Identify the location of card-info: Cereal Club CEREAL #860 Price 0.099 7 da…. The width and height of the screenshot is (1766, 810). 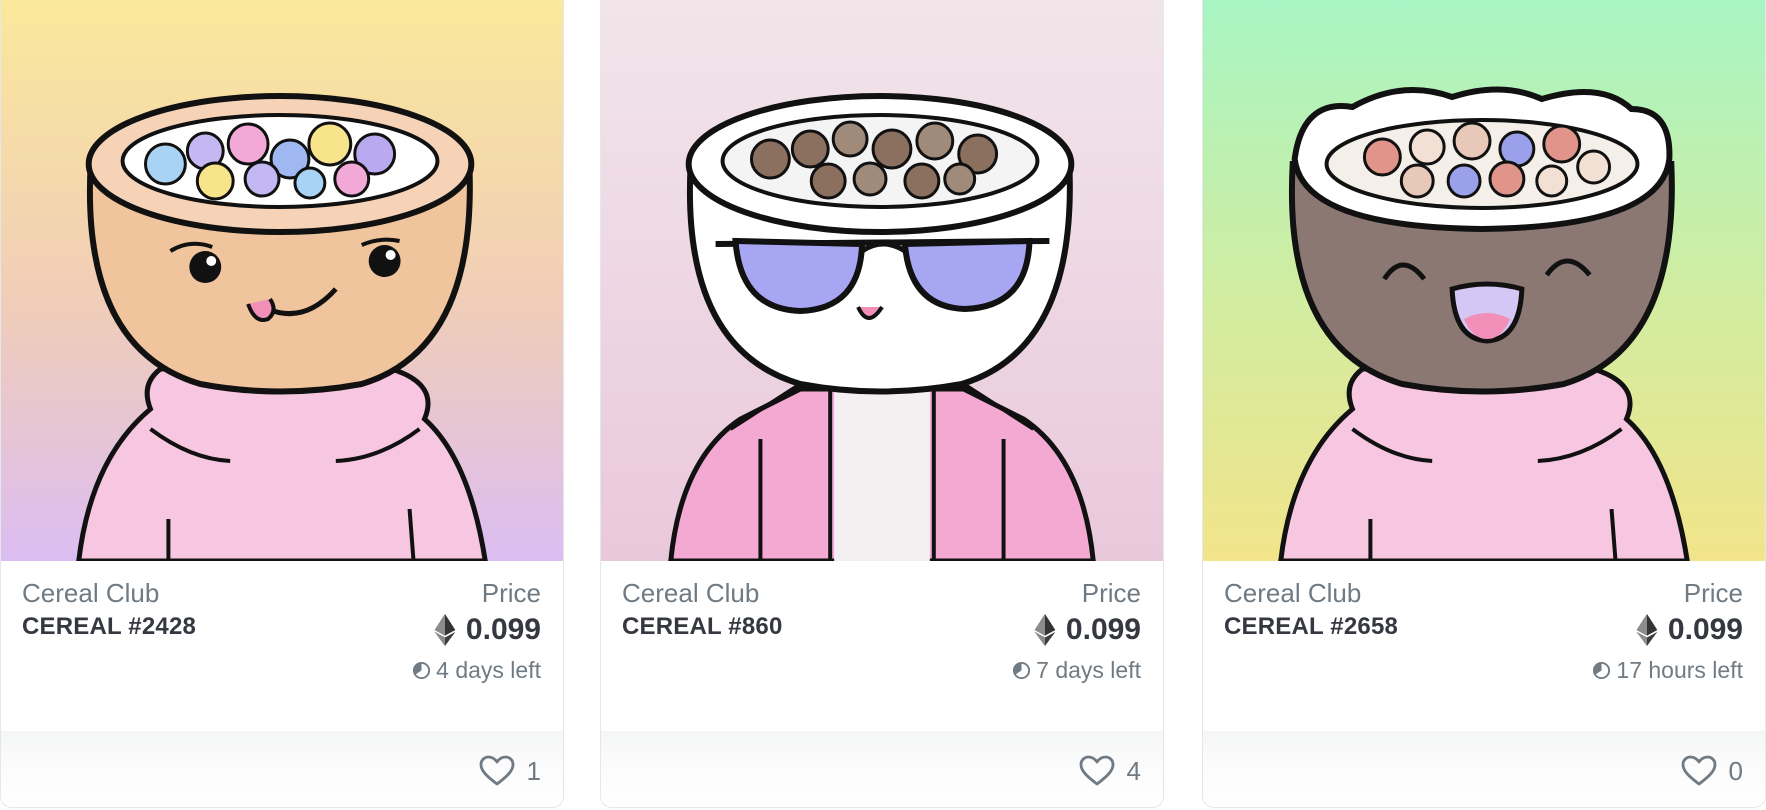
(882, 646).